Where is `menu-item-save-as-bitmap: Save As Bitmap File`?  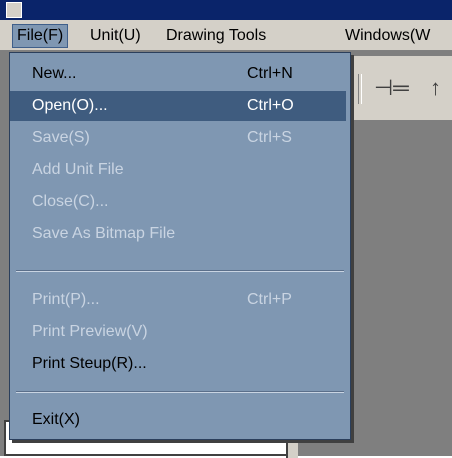
menu-item-save-as-bitmap: Save As Bitmap File is located at coordinates (180, 234).